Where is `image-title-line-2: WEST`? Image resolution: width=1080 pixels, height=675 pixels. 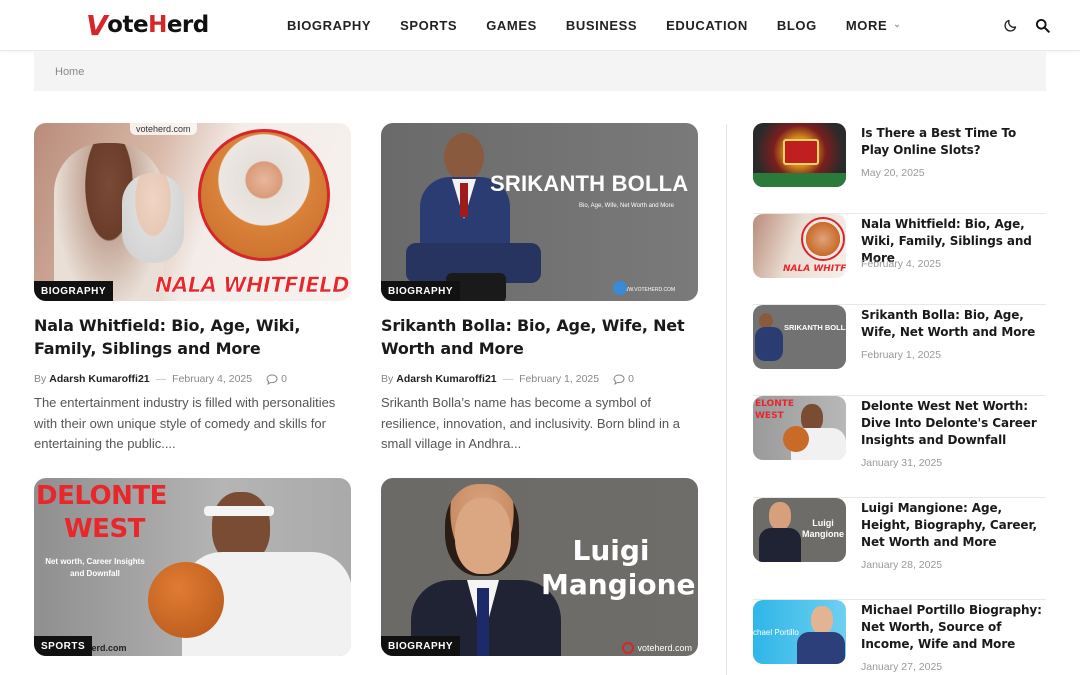 image-title-line-2: WEST is located at coordinates (104, 529).